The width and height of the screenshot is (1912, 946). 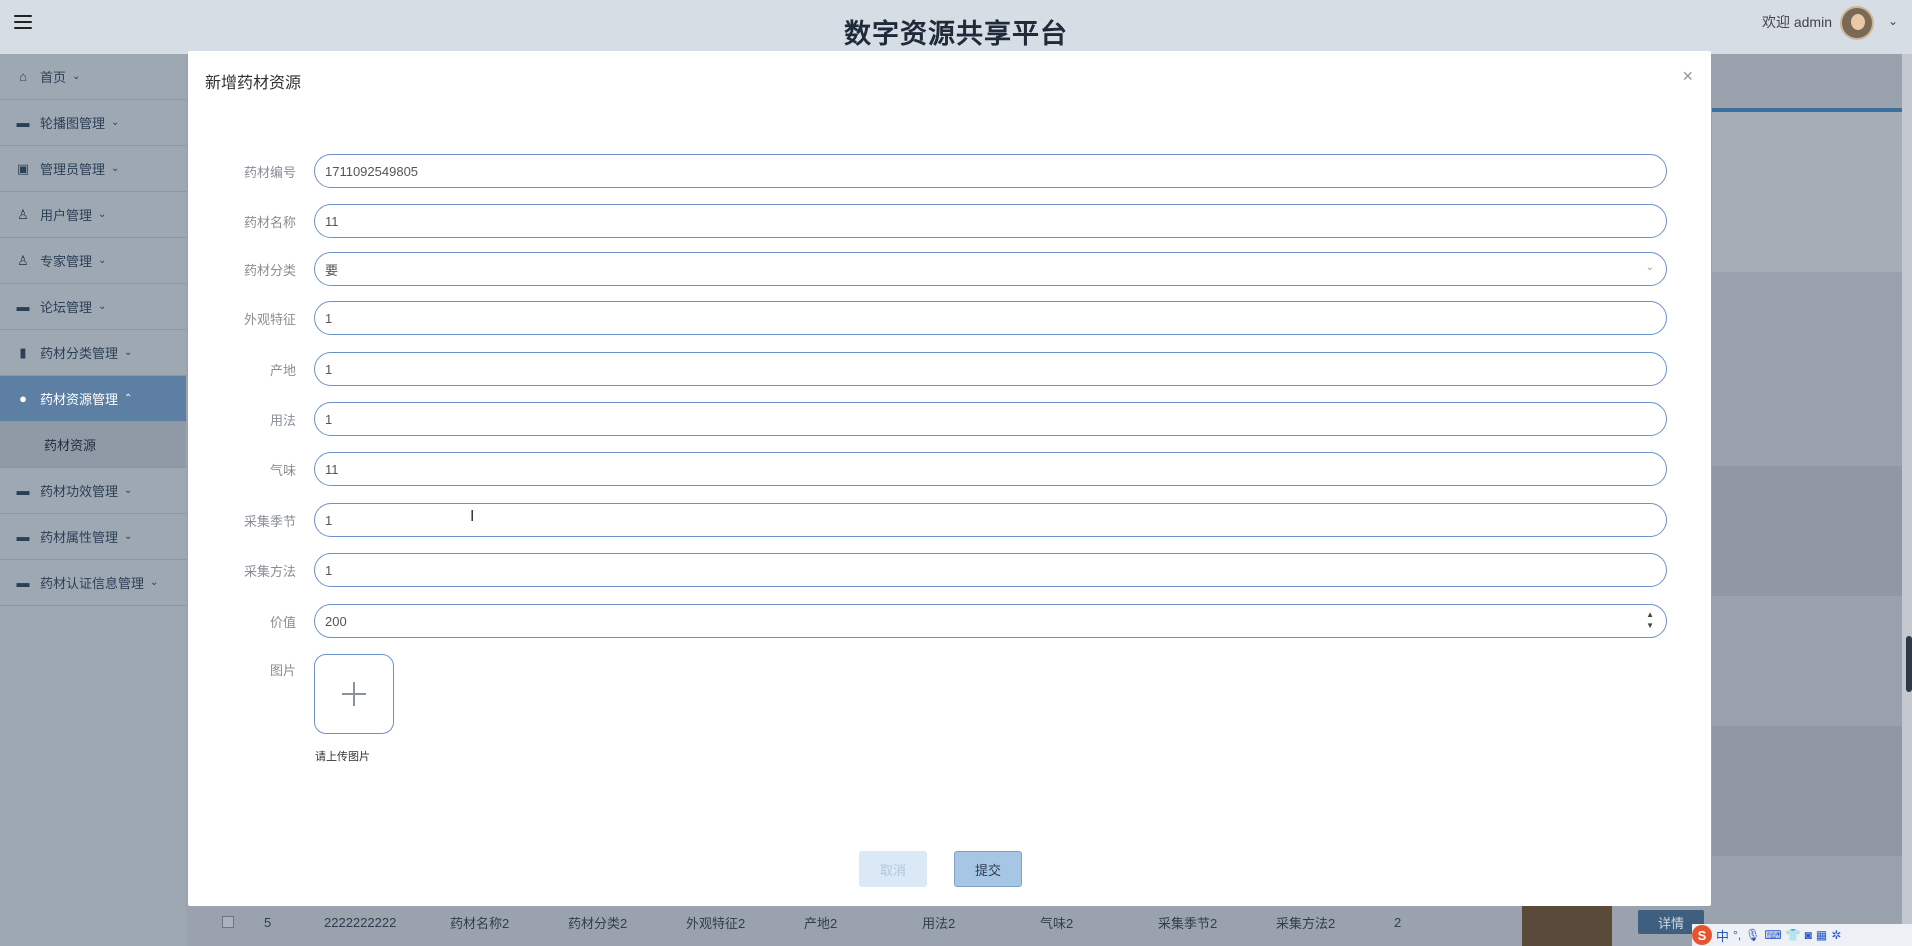 What do you see at coordinates (23, 398) in the screenshot?
I see `drop-icon: ●` at bounding box center [23, 398].